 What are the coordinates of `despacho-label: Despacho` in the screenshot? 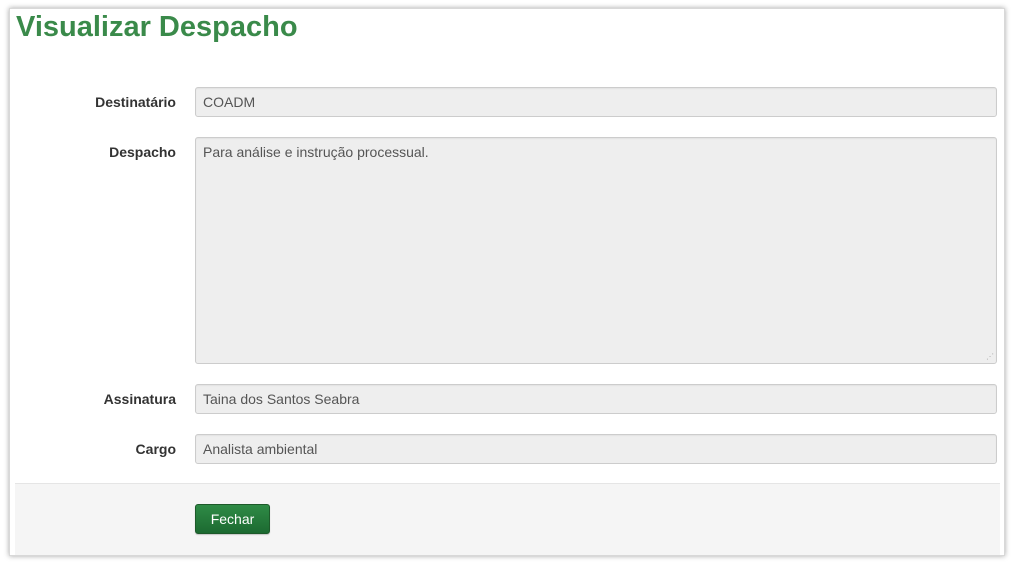 It's located at (142, 152).